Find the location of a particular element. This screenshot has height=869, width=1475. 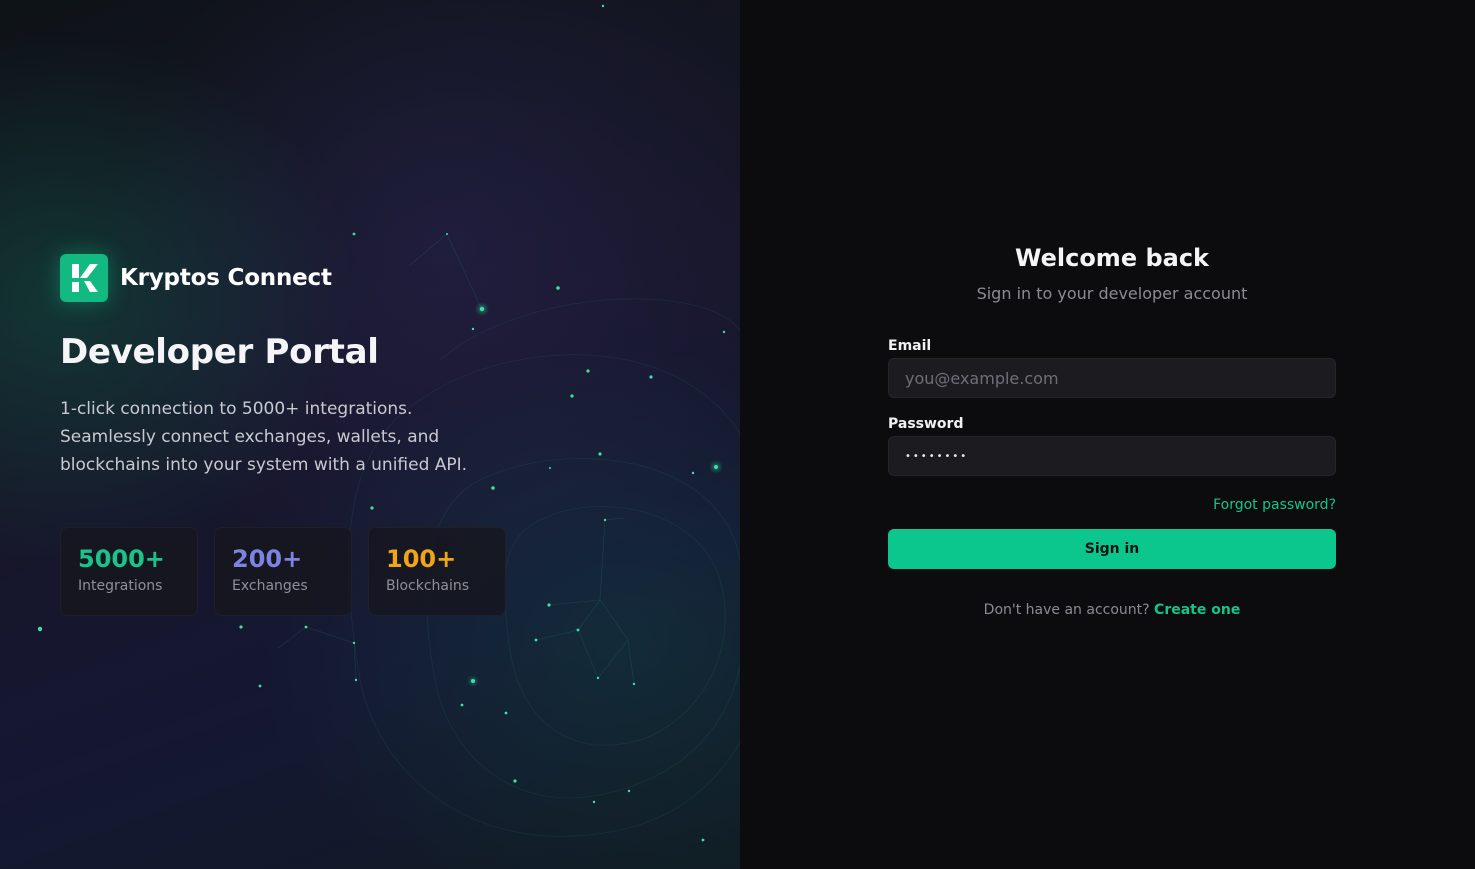

stat-card-blockchains: 100+ Blockchains is located at coordinates (437, 571).